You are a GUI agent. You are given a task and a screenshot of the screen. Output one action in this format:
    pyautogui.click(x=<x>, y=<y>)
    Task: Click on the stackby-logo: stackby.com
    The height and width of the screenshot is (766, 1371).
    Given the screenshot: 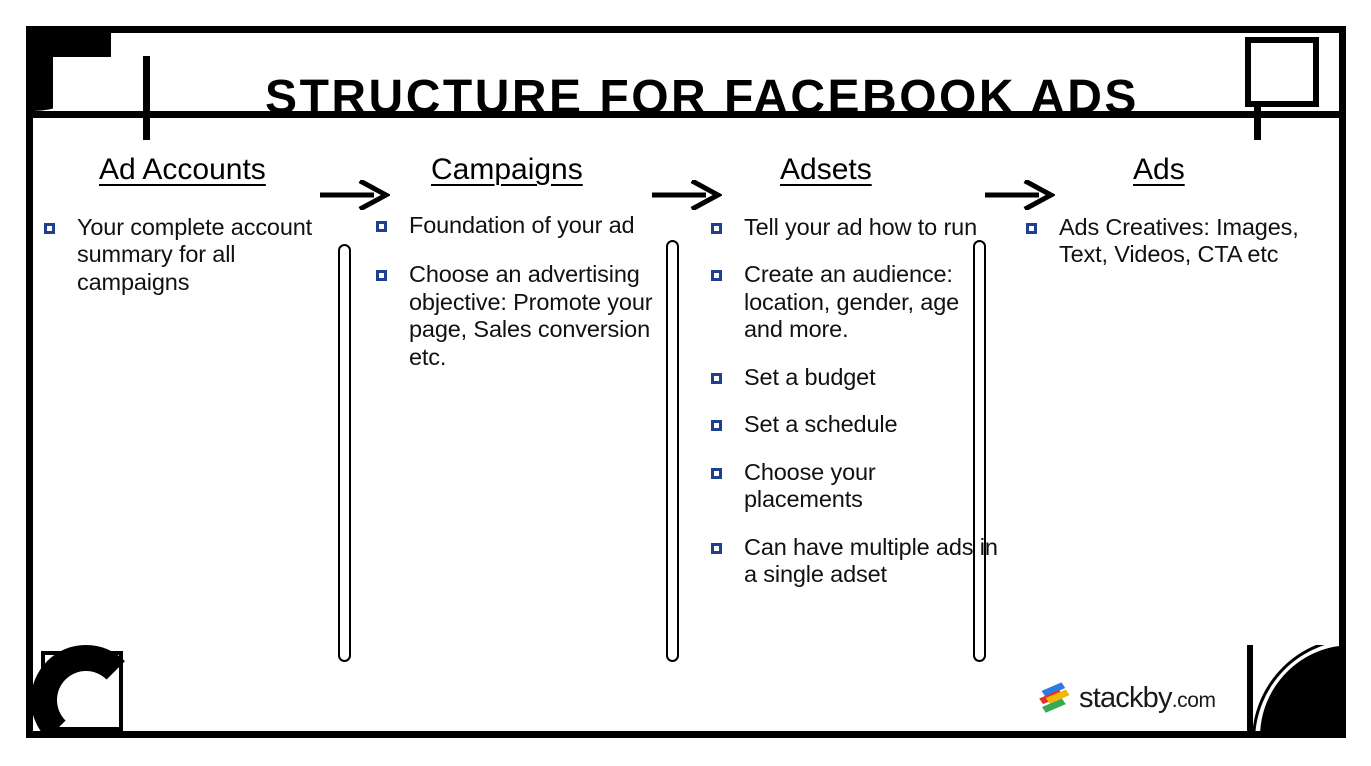 What is the action you would take?
    pyautogui.click(x=1124, y=698)
    